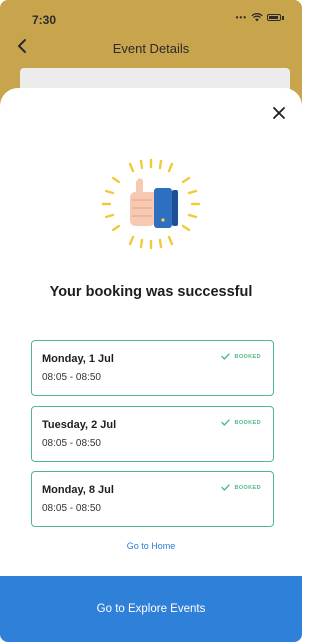  Describe the element at coordinates (78, 490) in the screenshot. I see `booking-date: Monday, 8 Jul` at that location.